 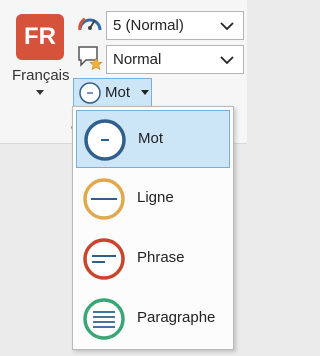 I want to click on word-icon, so click(x=105, y=140).